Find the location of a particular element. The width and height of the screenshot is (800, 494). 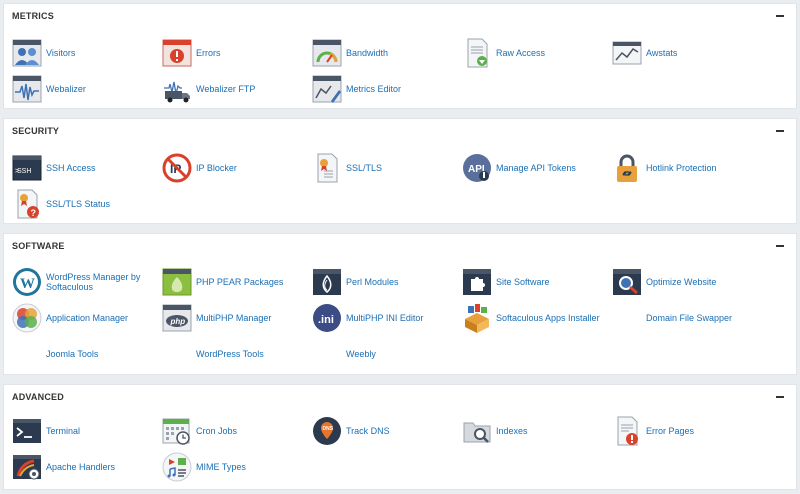

error-pages-icon is located at coordinates (627, 431).